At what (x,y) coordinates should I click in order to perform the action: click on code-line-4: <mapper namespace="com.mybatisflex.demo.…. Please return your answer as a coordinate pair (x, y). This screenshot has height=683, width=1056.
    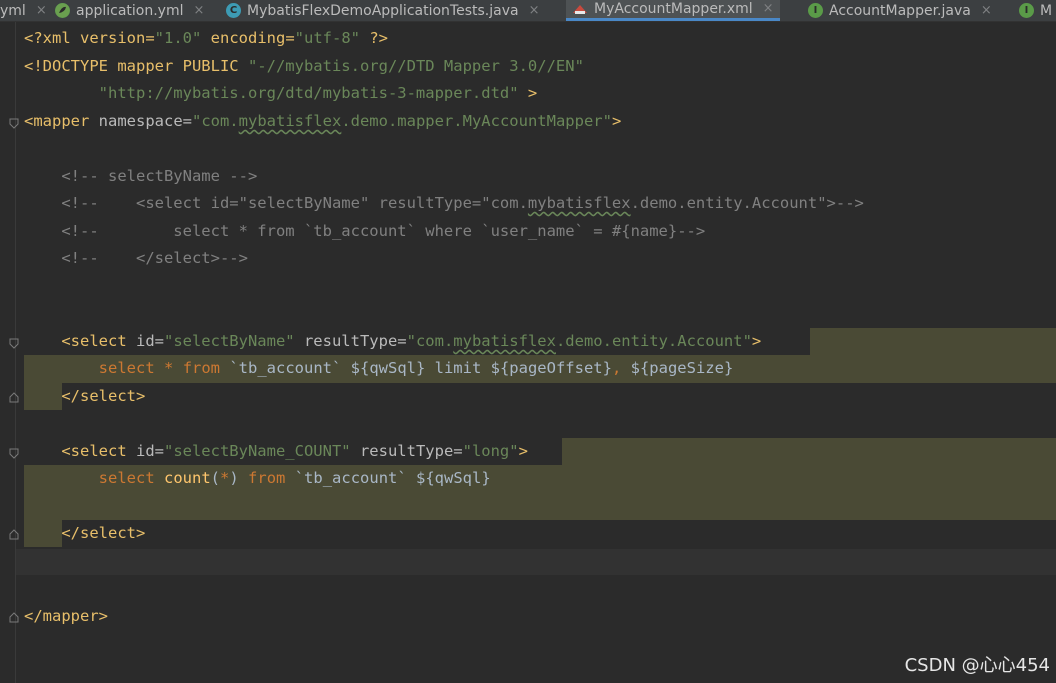
    Looking at the image, I should click on (322, 121).